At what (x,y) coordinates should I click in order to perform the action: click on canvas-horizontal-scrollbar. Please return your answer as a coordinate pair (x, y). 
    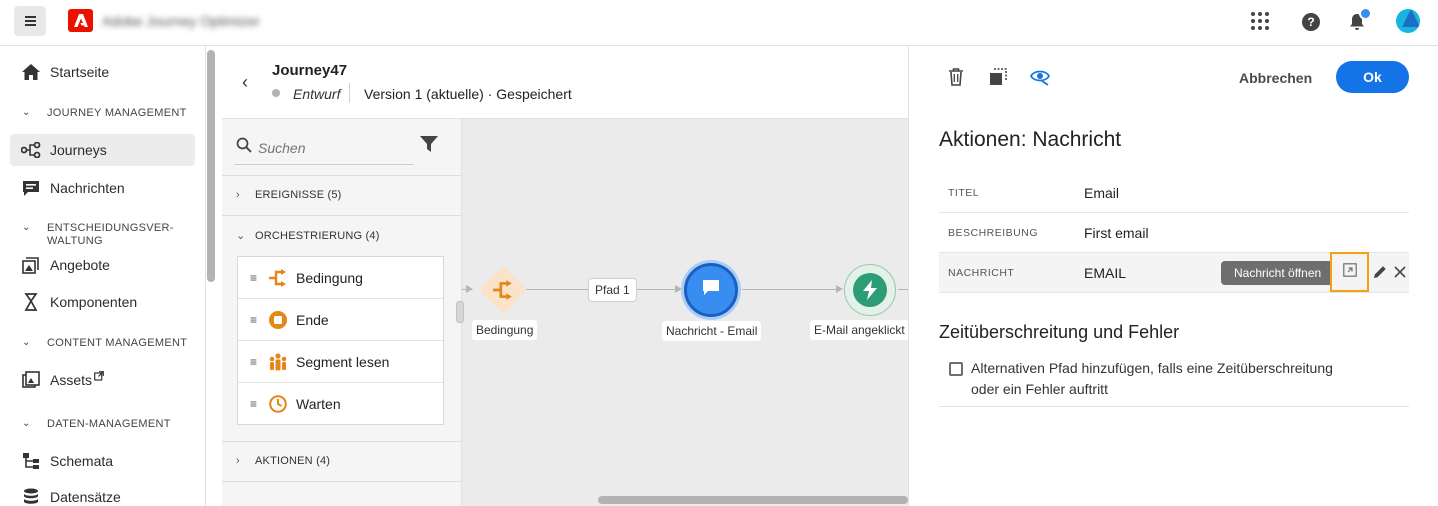
    Looking at the image, I should click on (753, 500).